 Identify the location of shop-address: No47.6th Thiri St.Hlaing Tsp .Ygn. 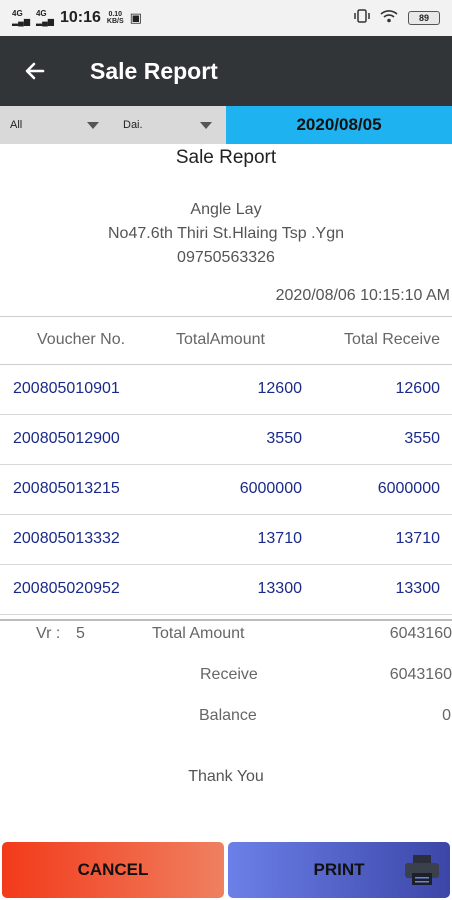
(226, 233).